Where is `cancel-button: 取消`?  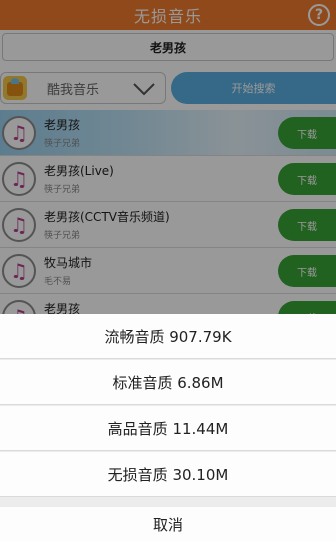 cancel-button: 取消 is located at coordinates (168, 524).